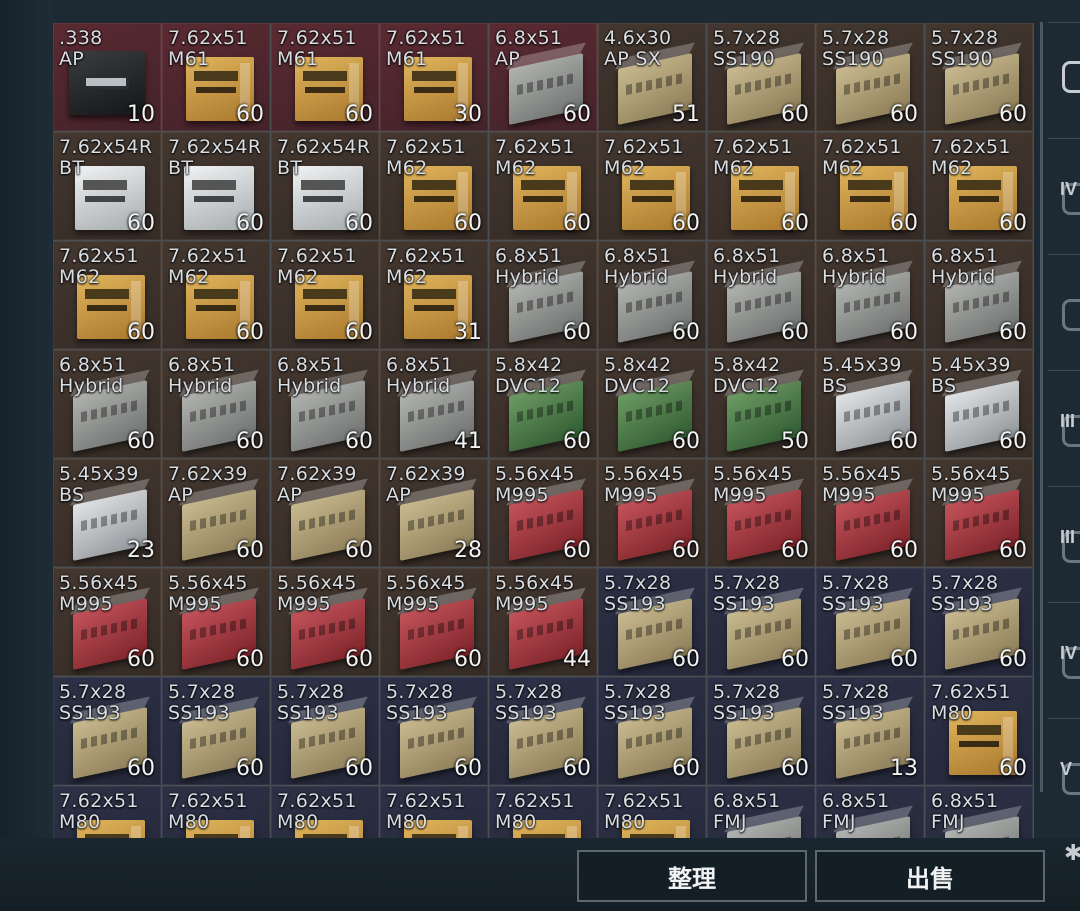 Image resolution: width=1080 pixels, height=911 pixels. I want to click on sell-button: 出售, so click(930, 876).